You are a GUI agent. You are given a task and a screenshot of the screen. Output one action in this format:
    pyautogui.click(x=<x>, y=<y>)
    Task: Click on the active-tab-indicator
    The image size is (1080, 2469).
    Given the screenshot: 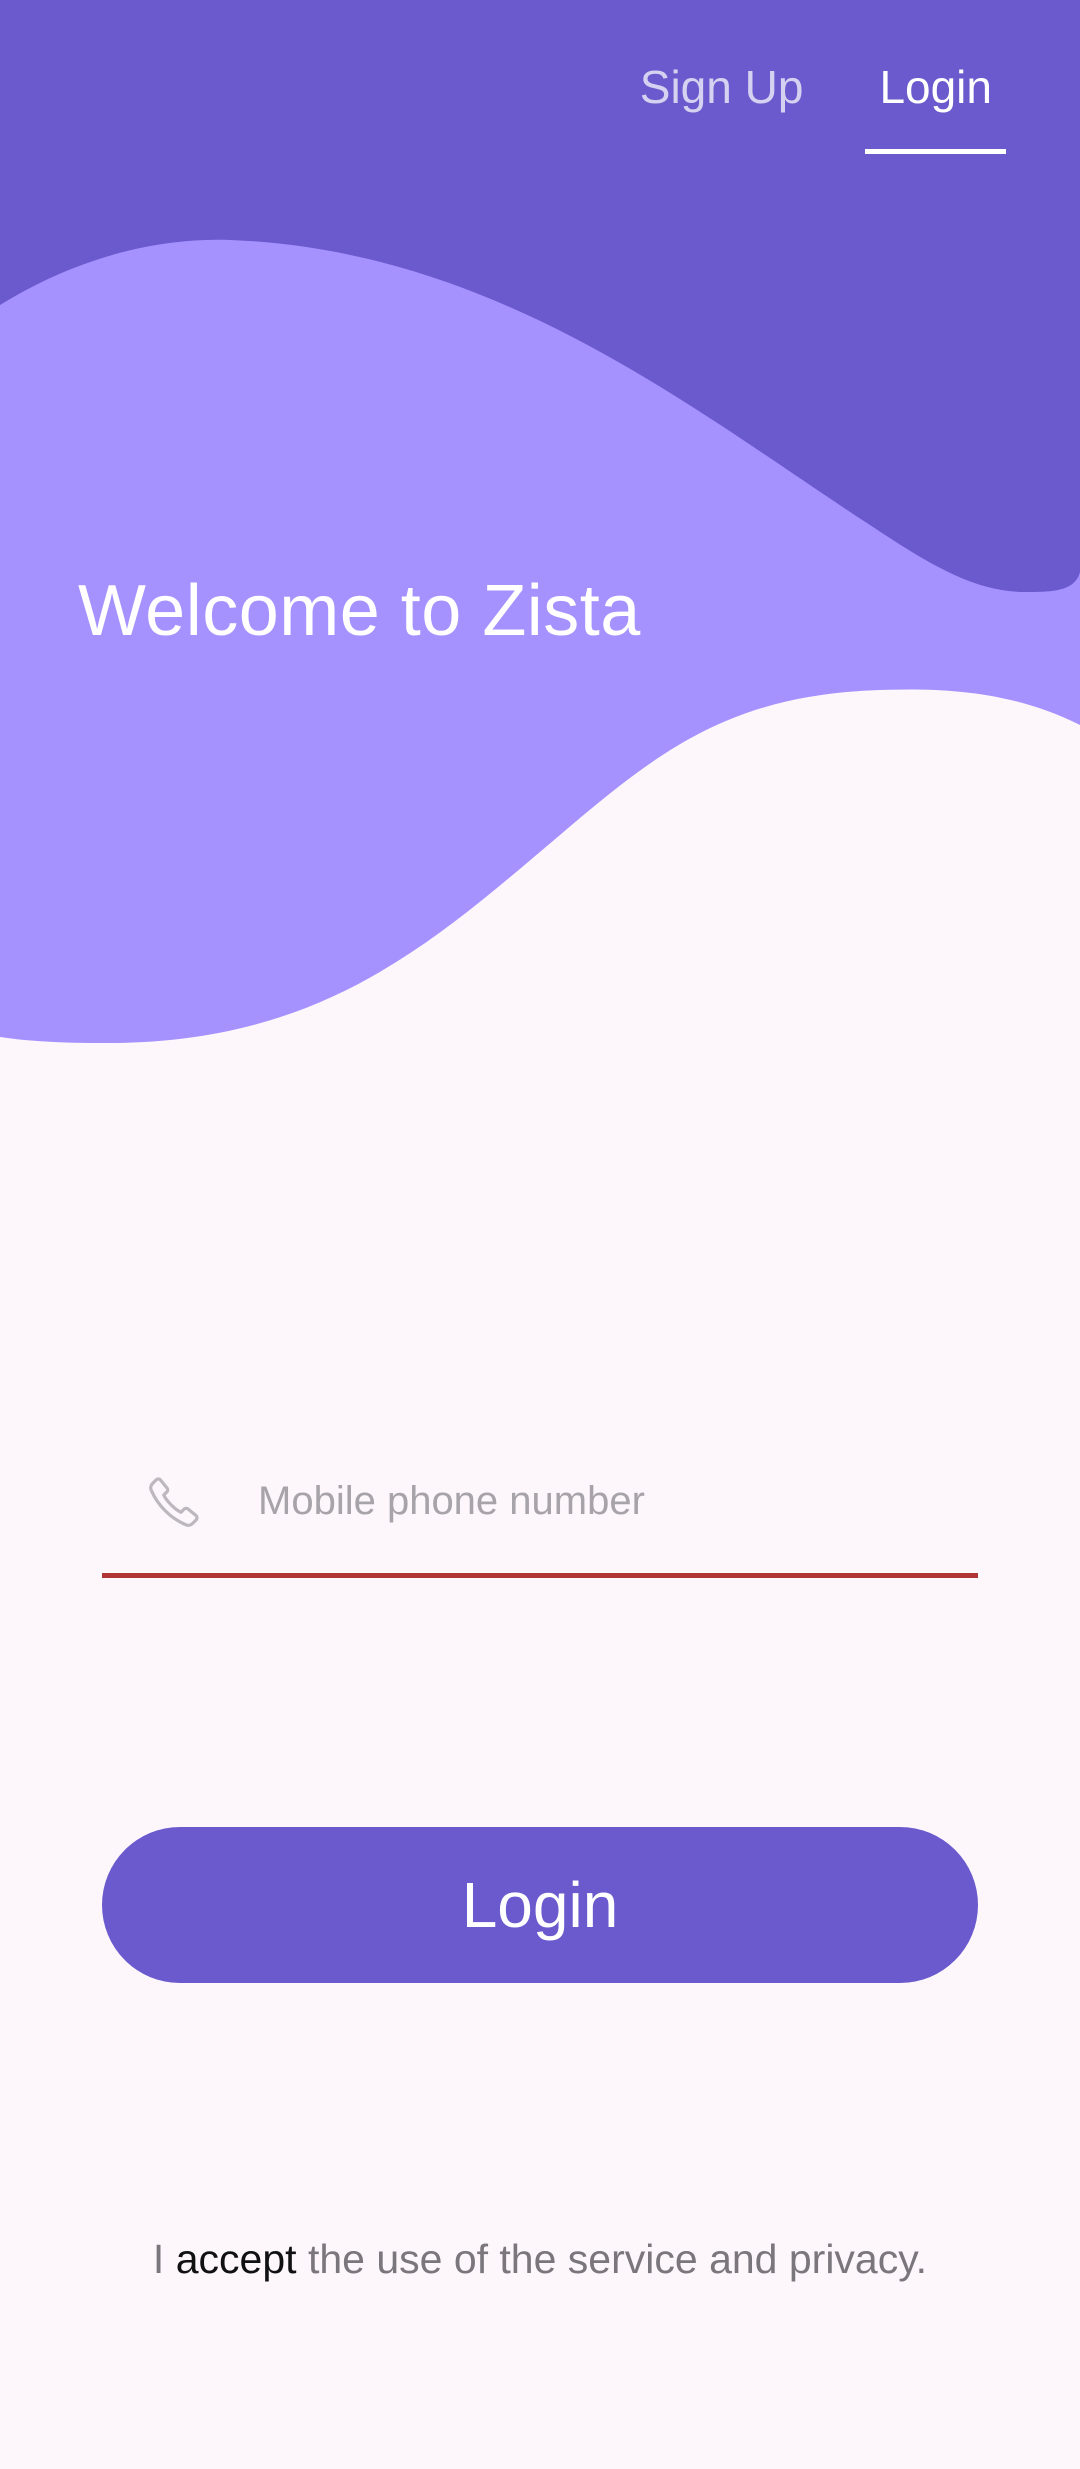 What is the action you would take?
    pyautogui.click(x=935, y=151)
    